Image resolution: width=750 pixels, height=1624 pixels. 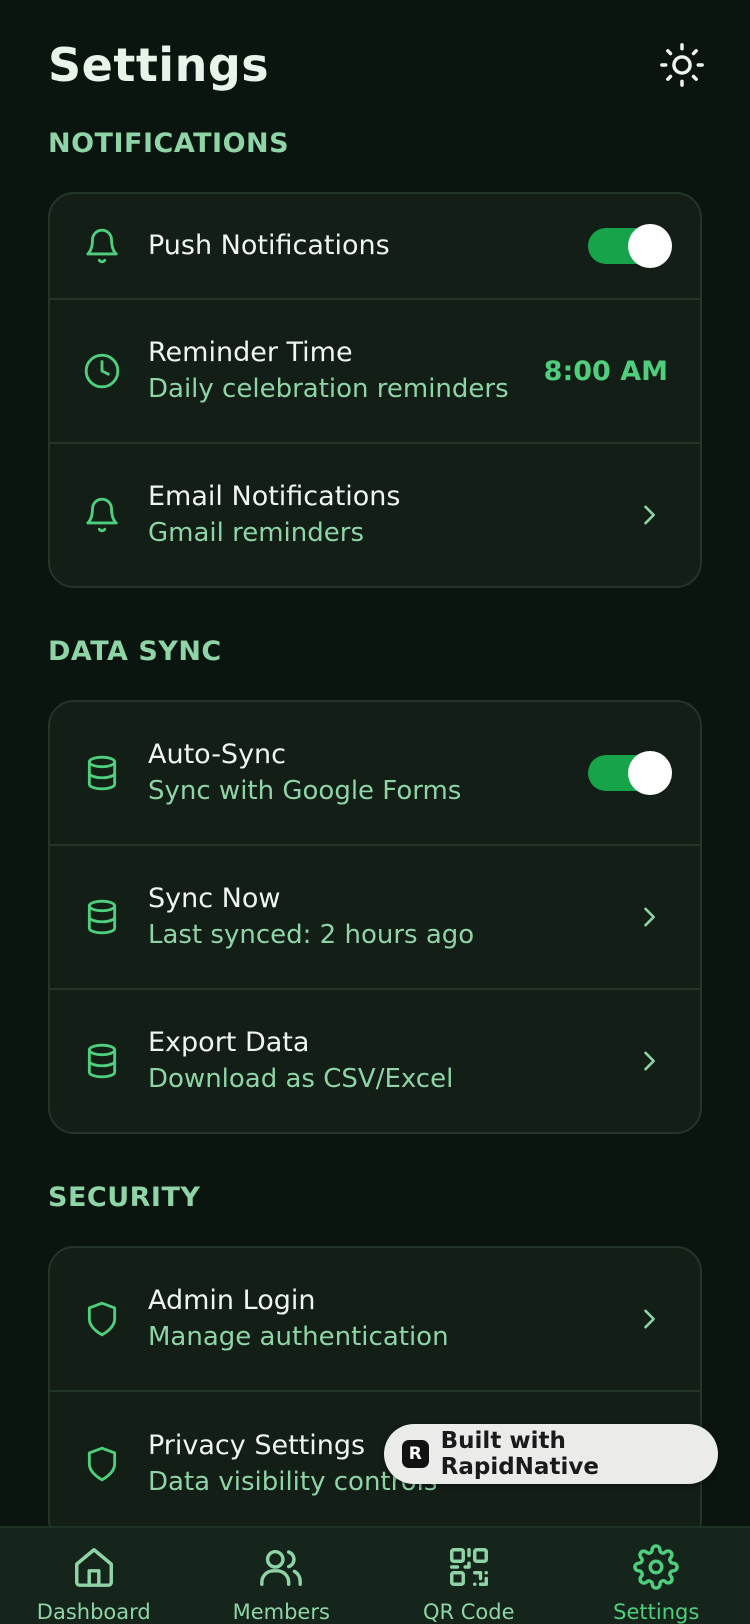 I want to click on tab-settings: Settings, so click(x=656, y=1576).